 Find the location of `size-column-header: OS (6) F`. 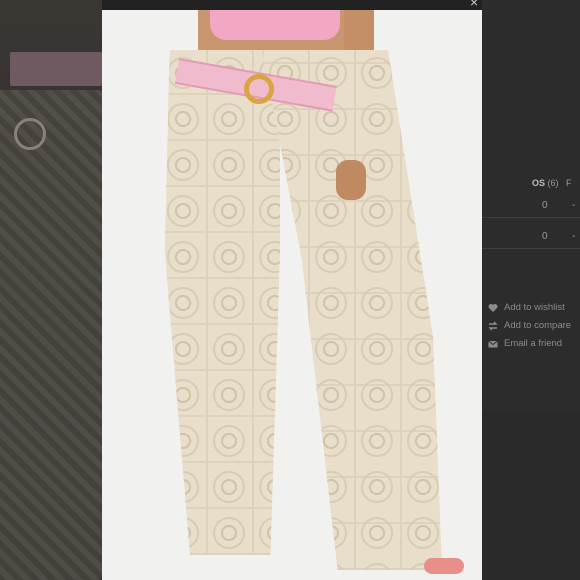

size-column-header: OS (6) F is located at coordinates (552, 183).